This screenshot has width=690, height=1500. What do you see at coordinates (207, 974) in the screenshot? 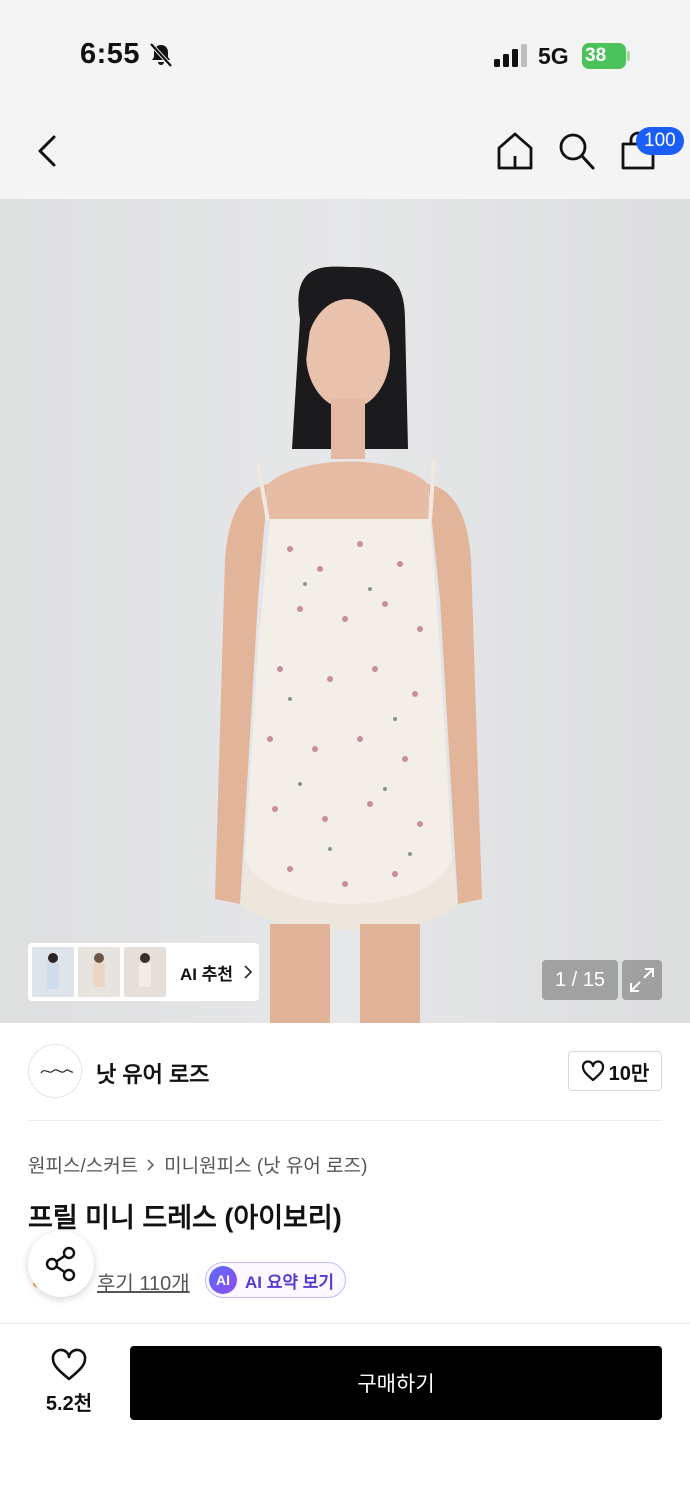
I see `ai-recommendation-label: AI 추천` at bounding box center [207, 974].